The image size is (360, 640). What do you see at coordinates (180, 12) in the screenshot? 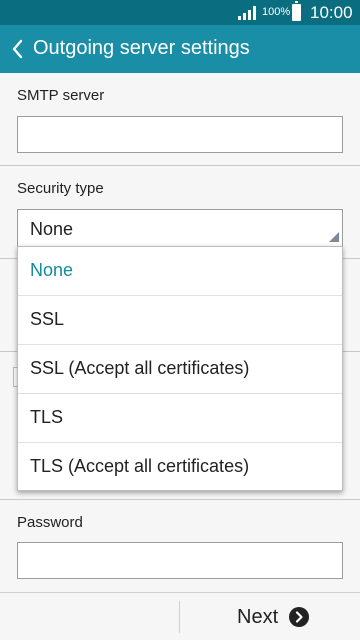
I see `status-bar: 100% 10:00` at bounding box center [180, 12].